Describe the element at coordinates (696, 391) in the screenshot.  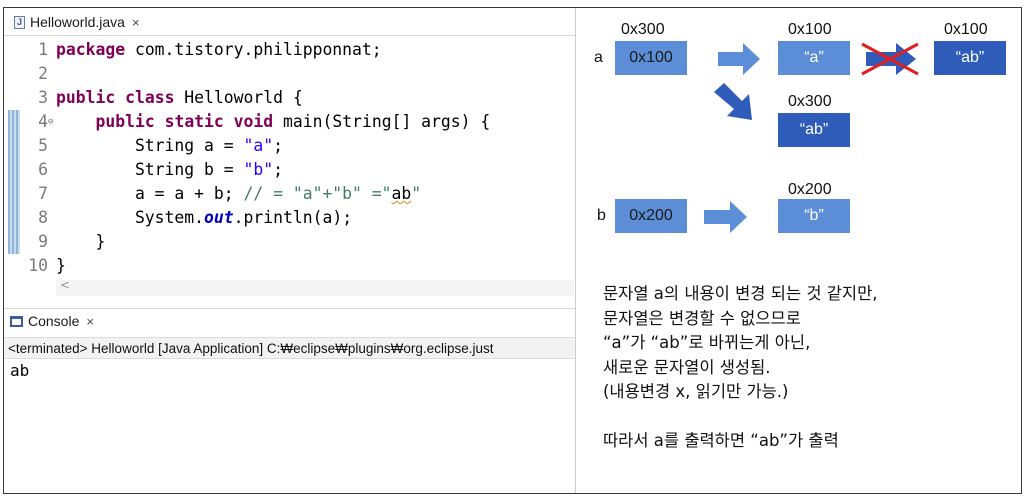
I see `note-line: (내용변경 x, 읽기만 가능.)` at that location.